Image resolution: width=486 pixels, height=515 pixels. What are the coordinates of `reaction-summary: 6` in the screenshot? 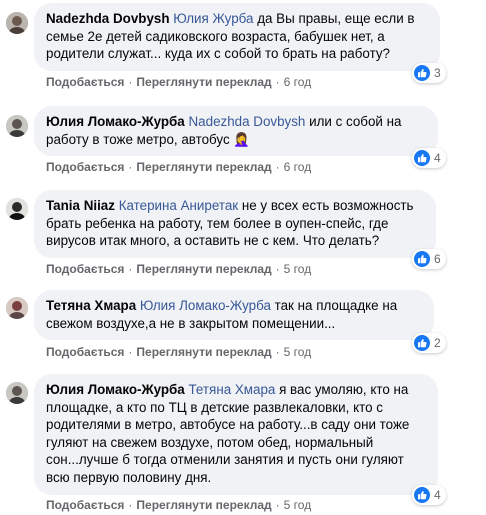 It's located at (429, 259).